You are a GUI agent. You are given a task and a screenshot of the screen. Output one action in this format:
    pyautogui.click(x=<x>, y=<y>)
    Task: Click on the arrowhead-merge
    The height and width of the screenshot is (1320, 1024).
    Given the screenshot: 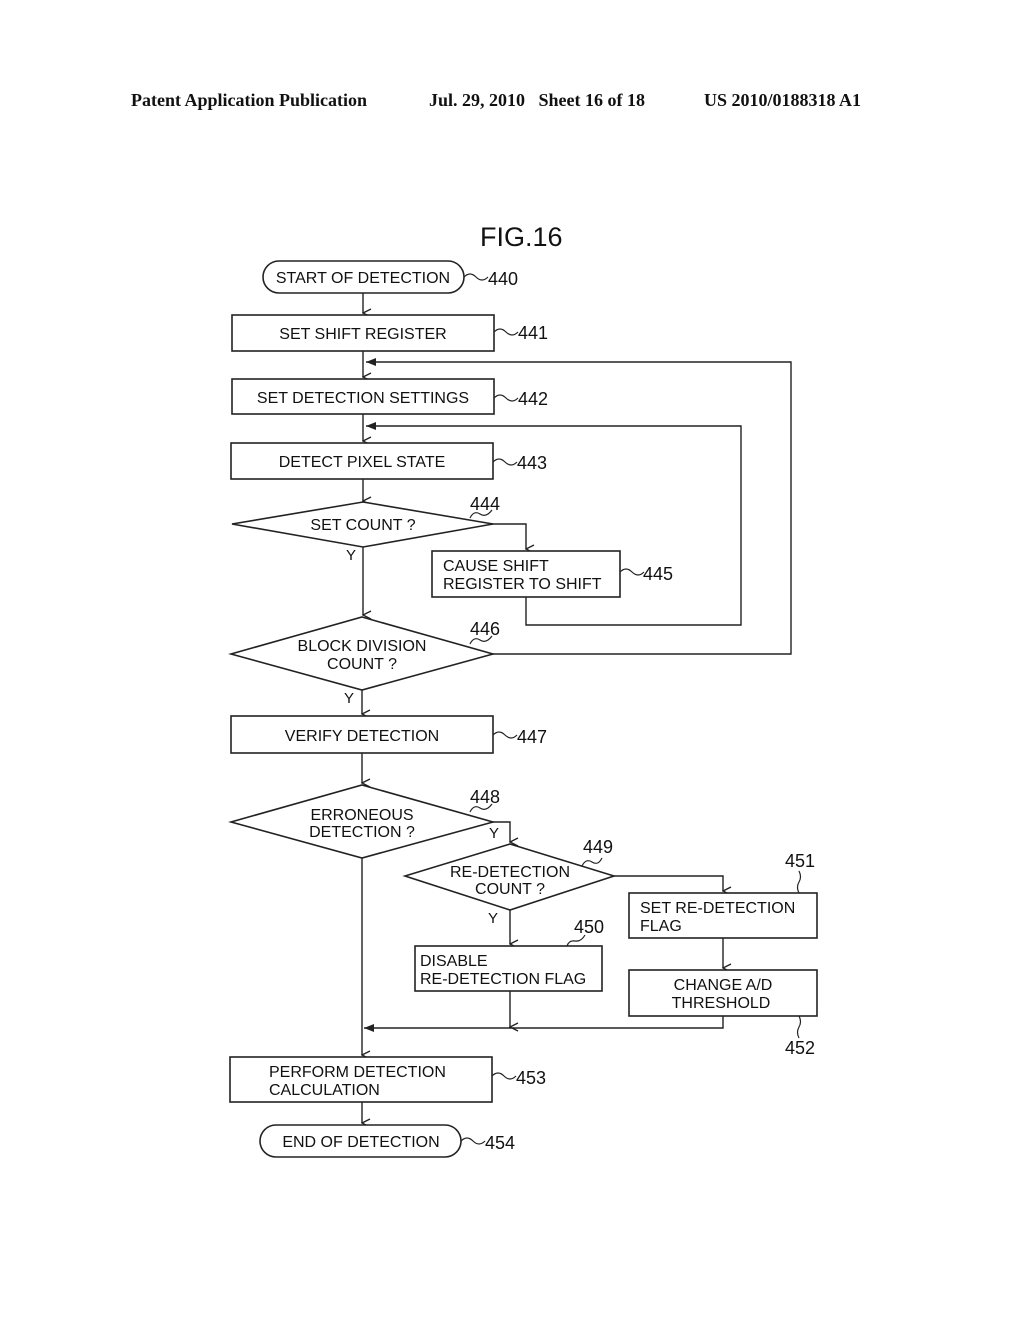 What is the action you would take?
    pyautogui.click(x=369, y=1028)
    